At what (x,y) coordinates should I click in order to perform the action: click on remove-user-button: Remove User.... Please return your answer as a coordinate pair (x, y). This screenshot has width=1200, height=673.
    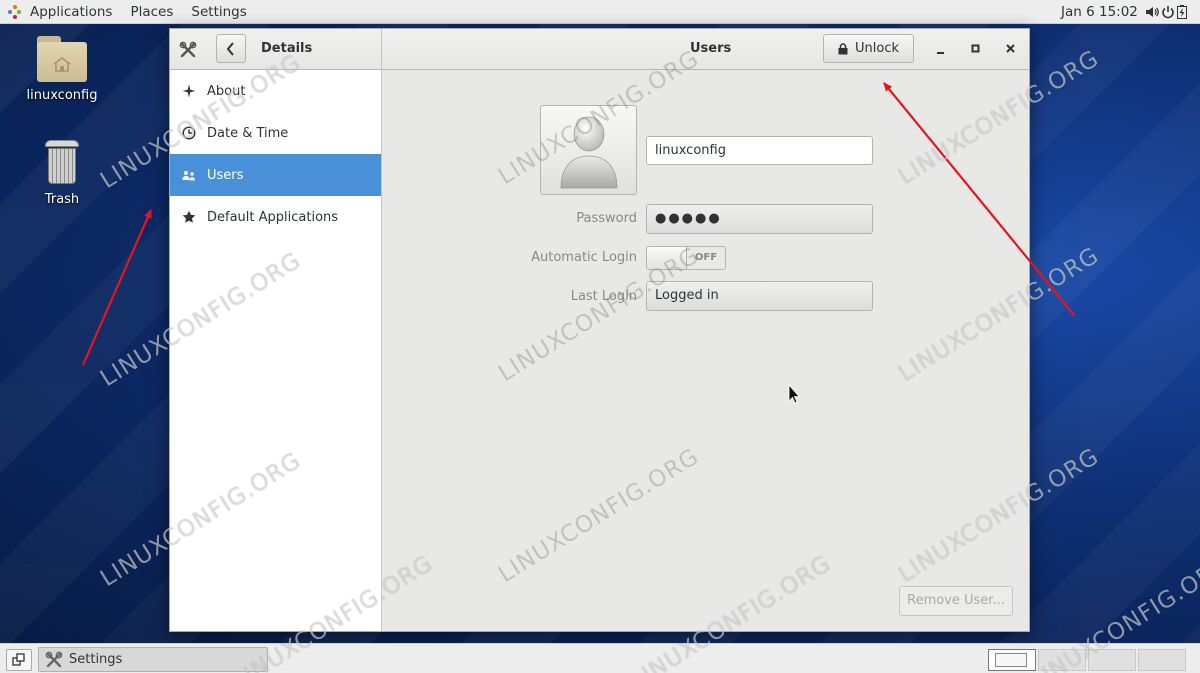
    Looking at the image, I should click on (956, 601).